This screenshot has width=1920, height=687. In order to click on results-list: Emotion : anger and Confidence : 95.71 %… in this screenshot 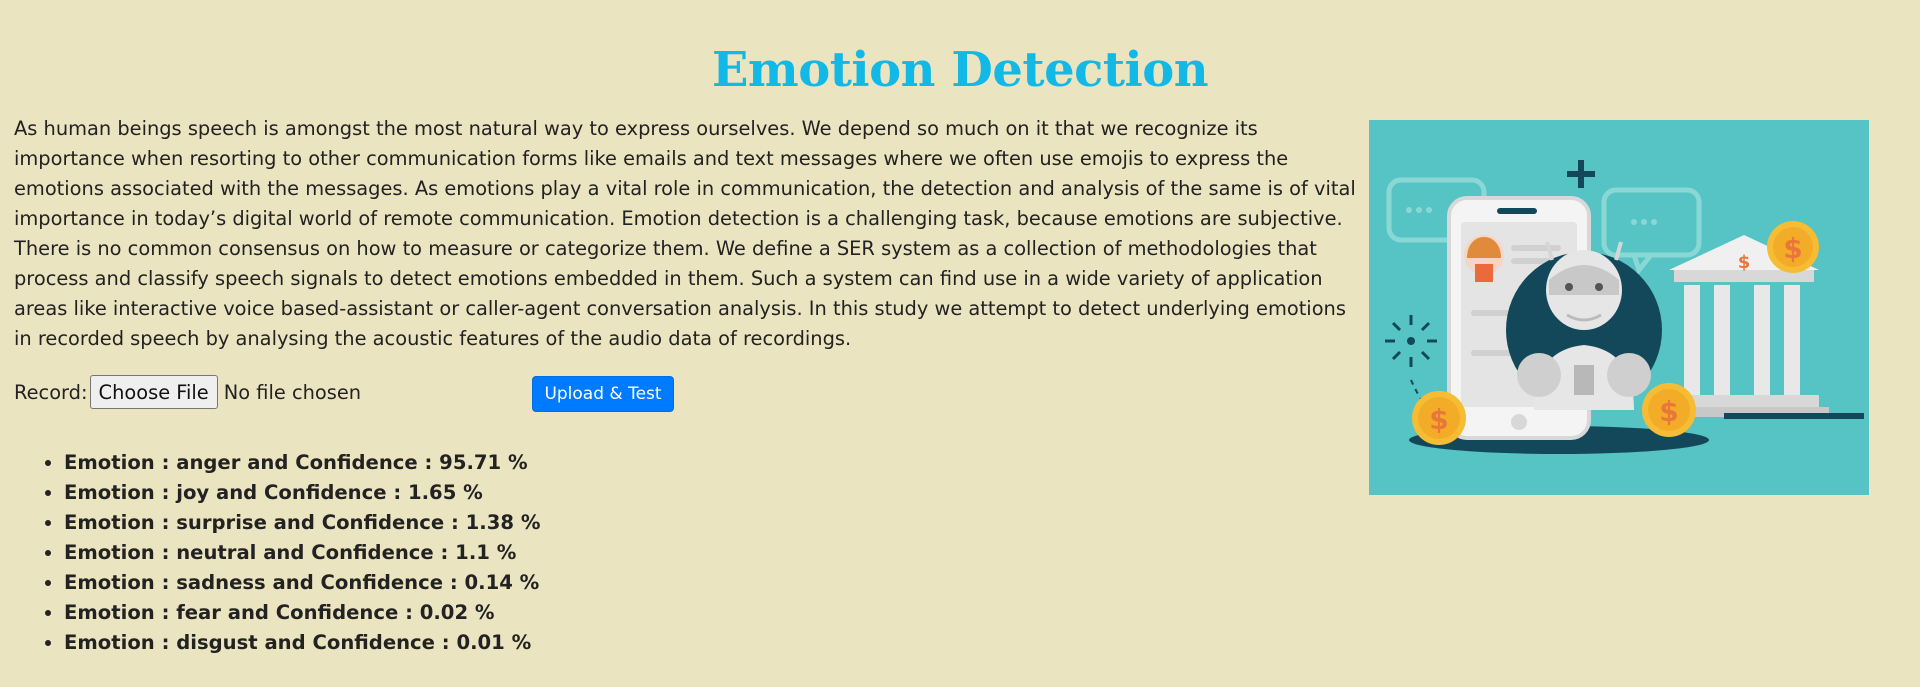, I will do `click(302, 553)`.